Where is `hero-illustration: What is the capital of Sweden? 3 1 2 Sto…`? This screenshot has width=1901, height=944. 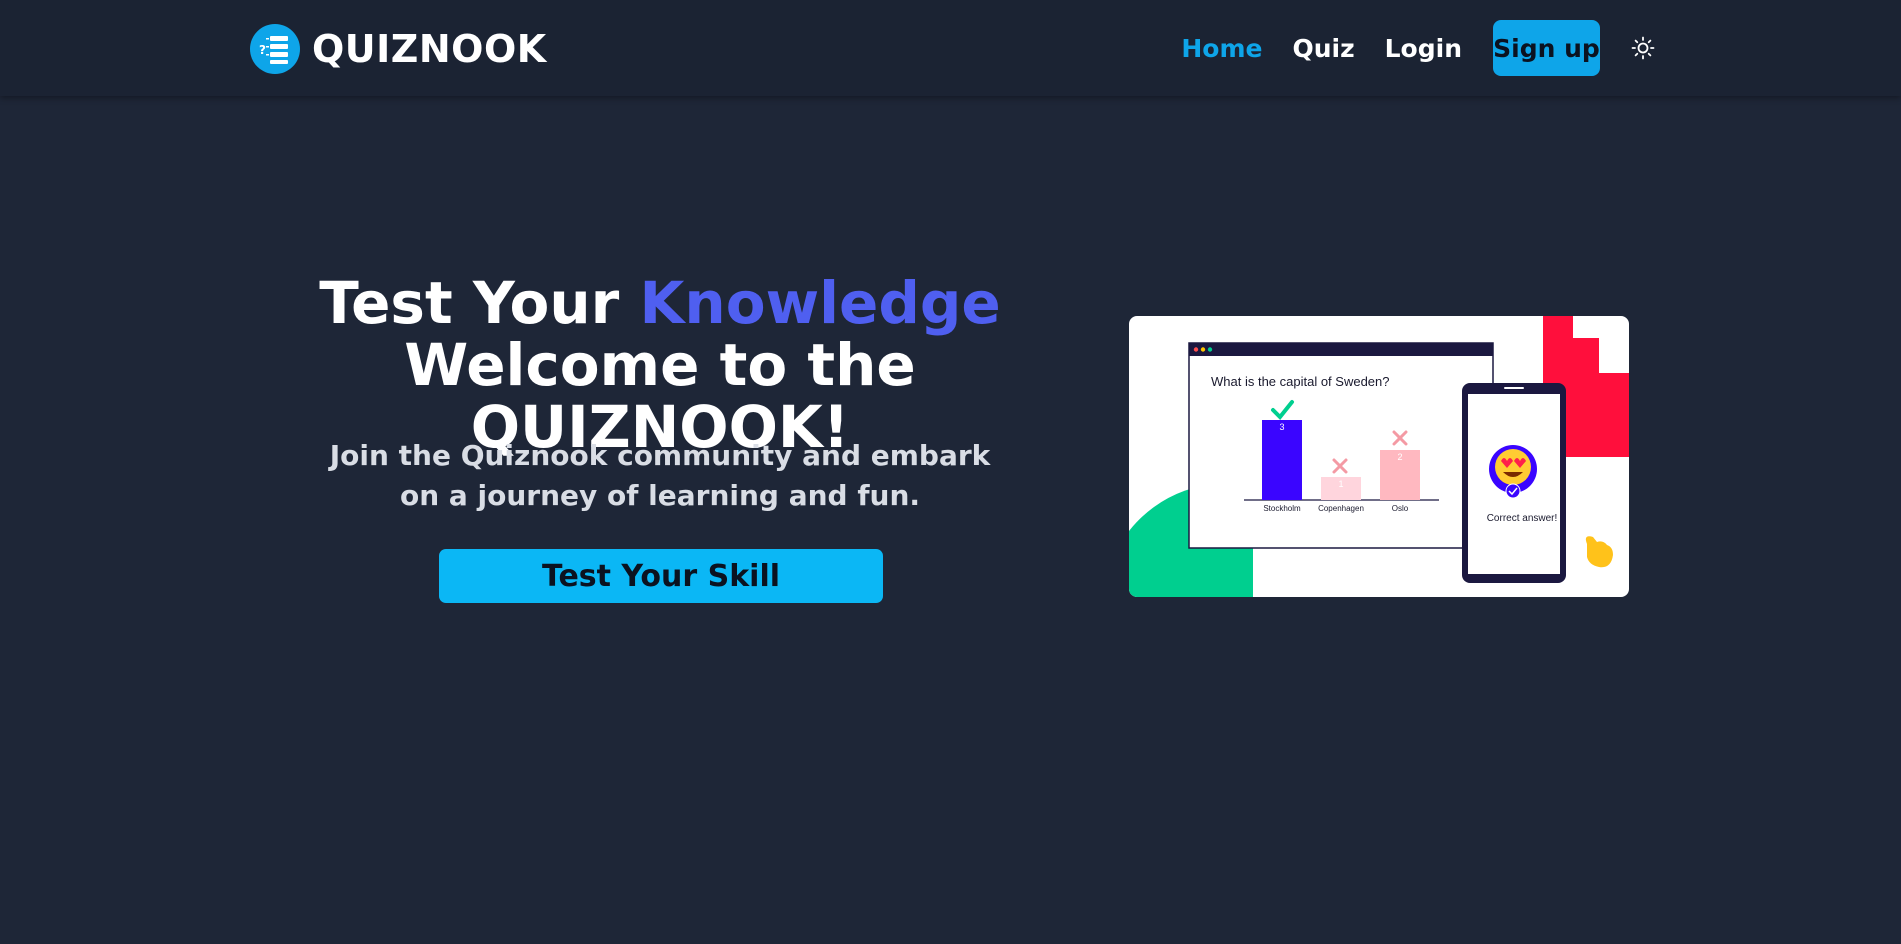
hero-illustration: What is the capital of Sweden? 3 1 2 Sto… is located at coordinates (1379, 456).